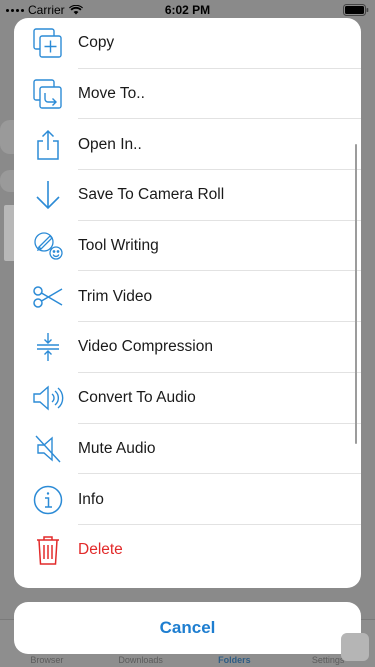  I want to click on tab-folders: Folders, so click(234, 660).